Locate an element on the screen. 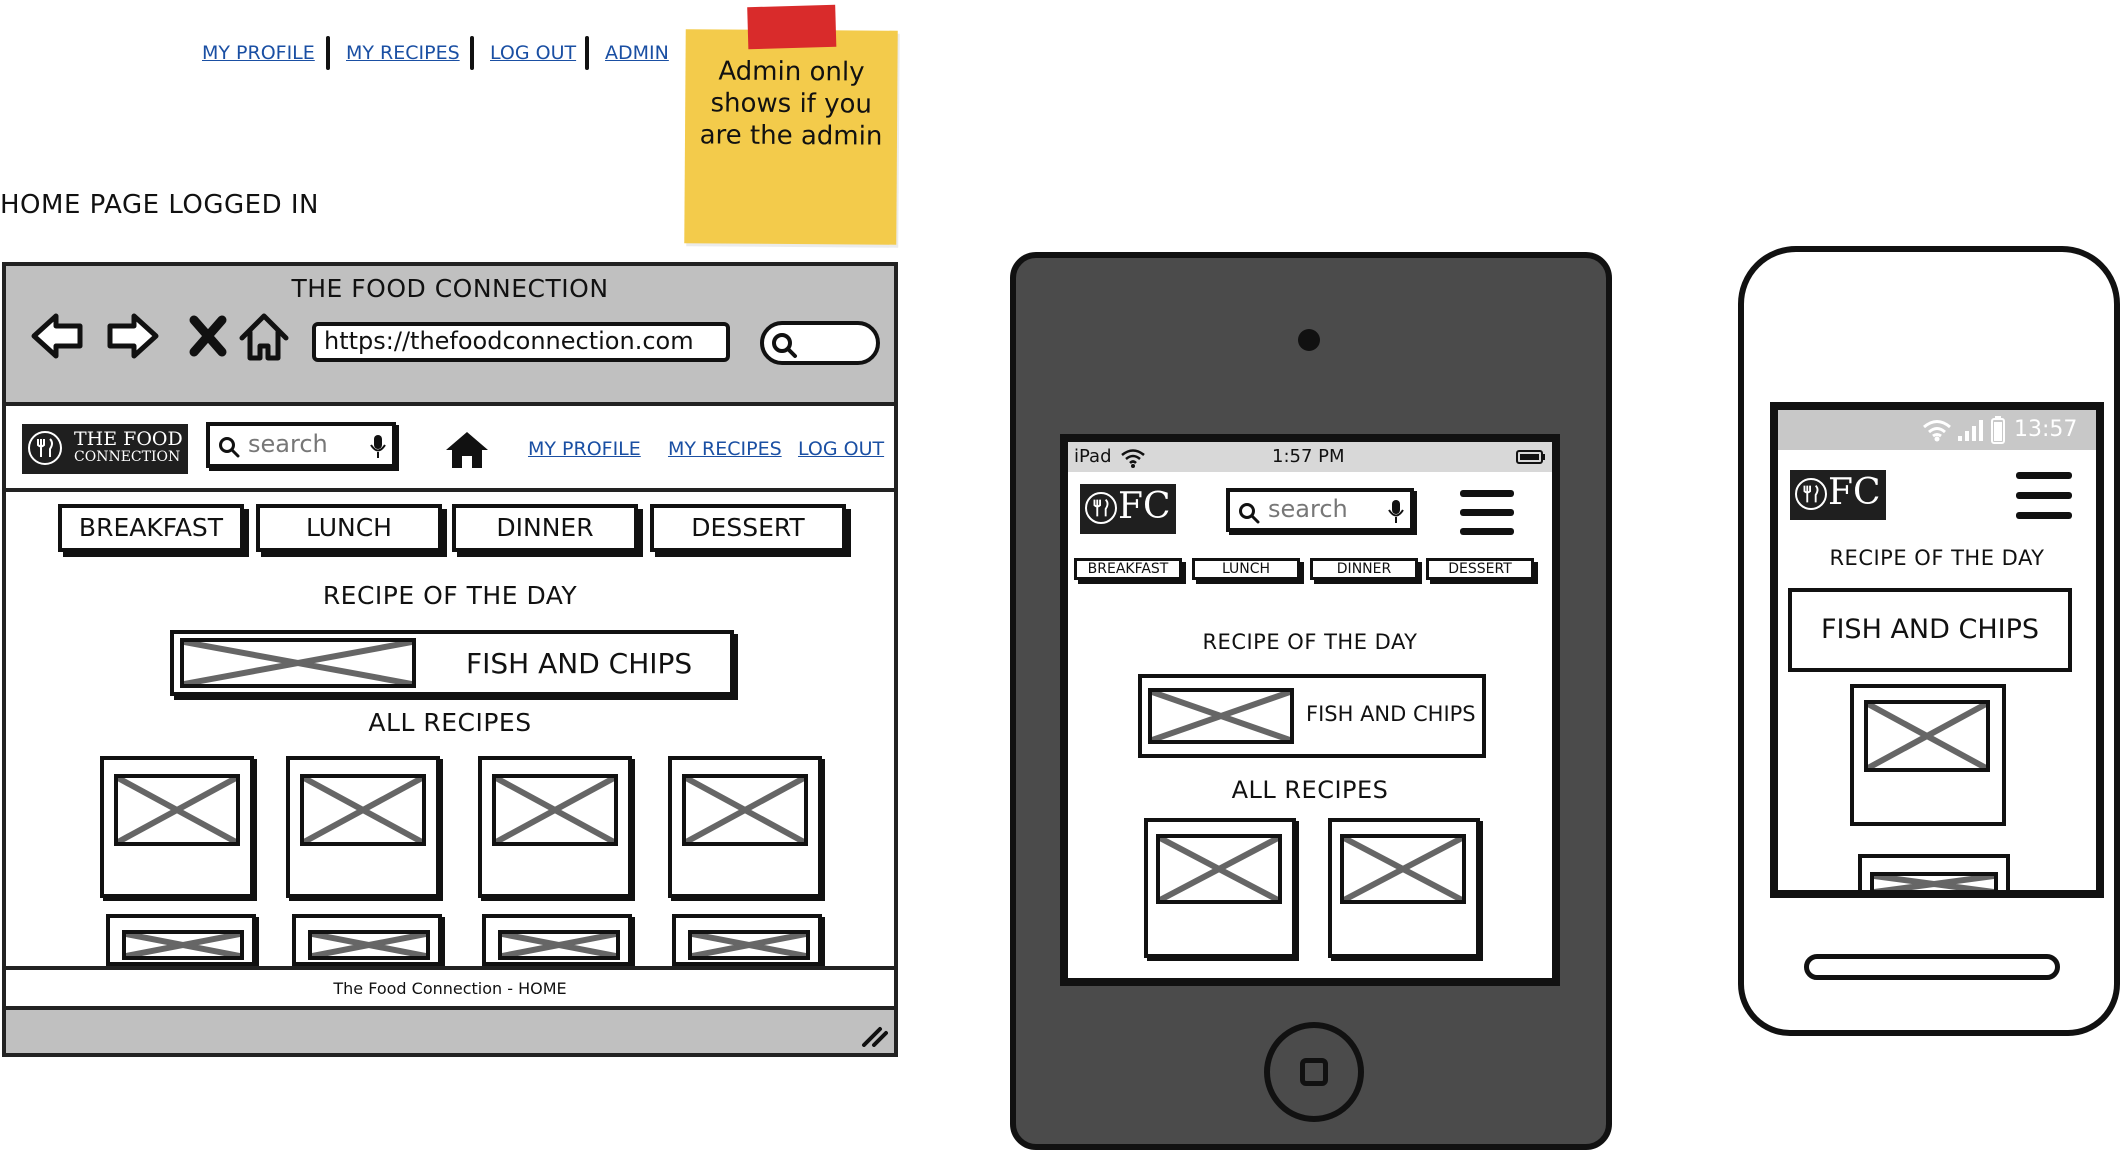 The image size is (2124, 1158). resize-grip-icon is located at coordinates (872, 1035).